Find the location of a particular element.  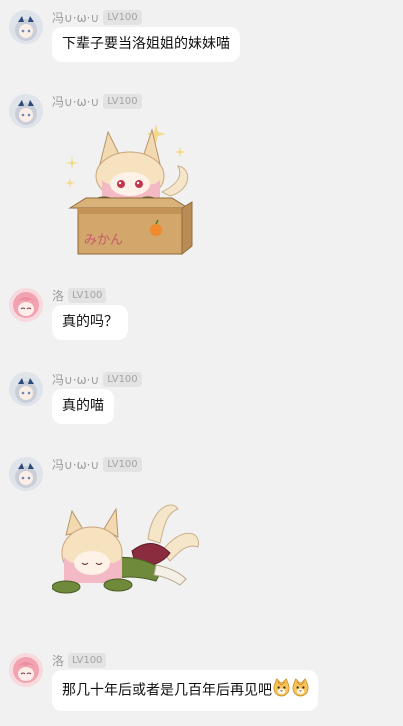

fox-girl-lying-sticker is located at coordinates (126, 552).